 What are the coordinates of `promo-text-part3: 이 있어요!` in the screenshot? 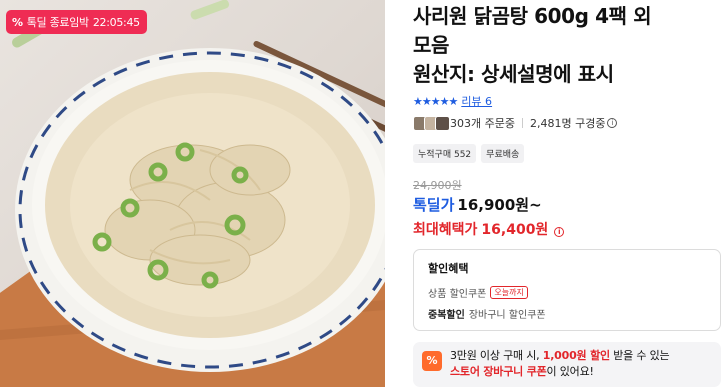 It's located at (570, 371).